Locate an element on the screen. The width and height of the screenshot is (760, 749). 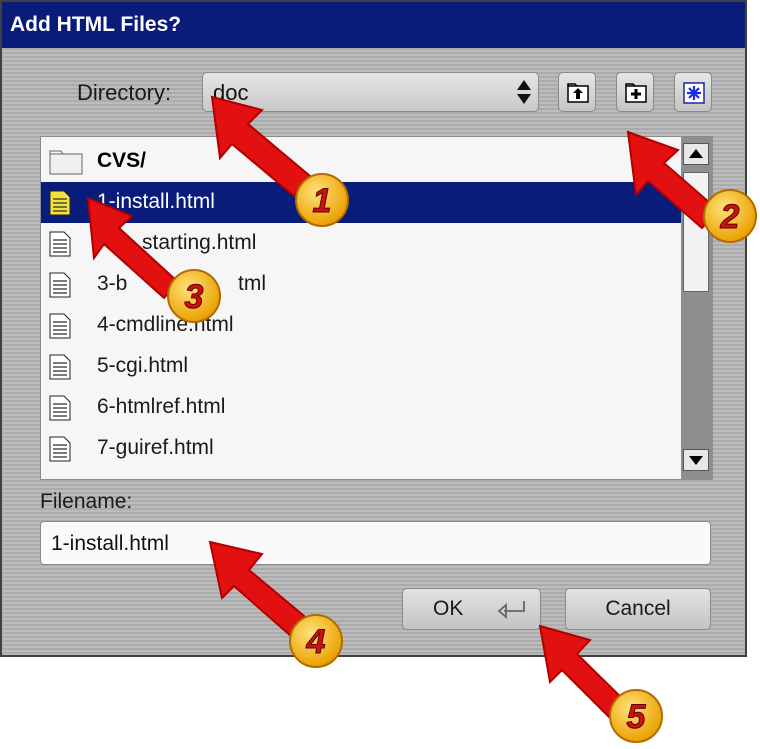
callout-number-4: 4 is located at coordinates (316, 642).